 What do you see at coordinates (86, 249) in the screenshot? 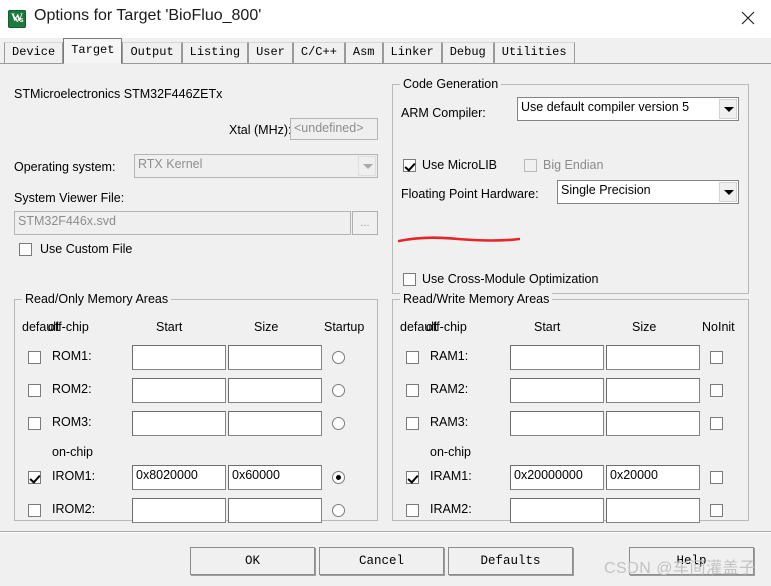
I see `use-custom-file-label: Use Custom File` at bounding box center [86, 249].